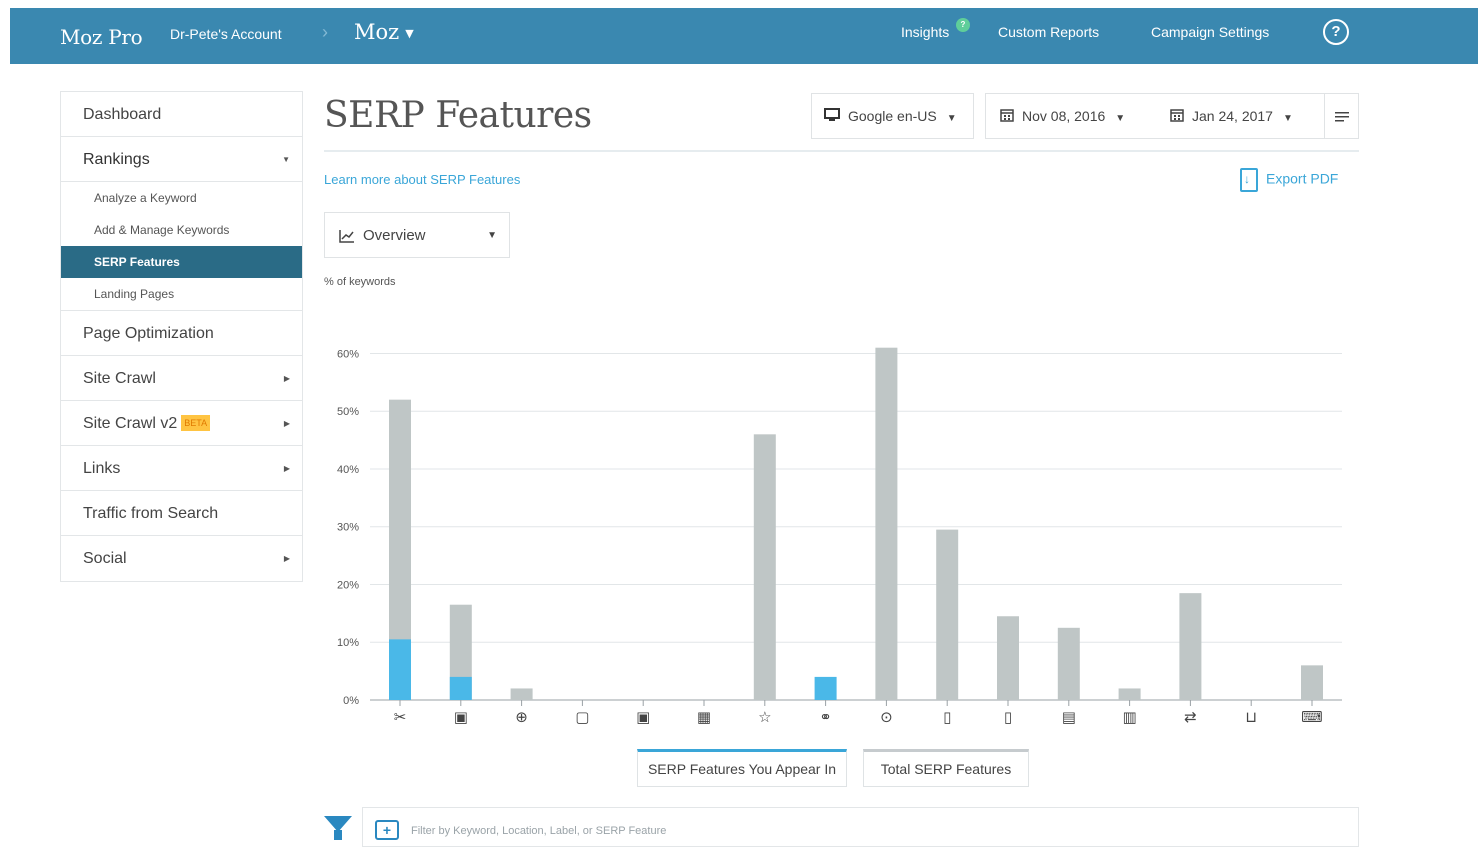 The width and height of the screenshot is (1478, 847). Describe the element at coordinates (1249, 180) in the screenshot. I see `download-icon` at that location.